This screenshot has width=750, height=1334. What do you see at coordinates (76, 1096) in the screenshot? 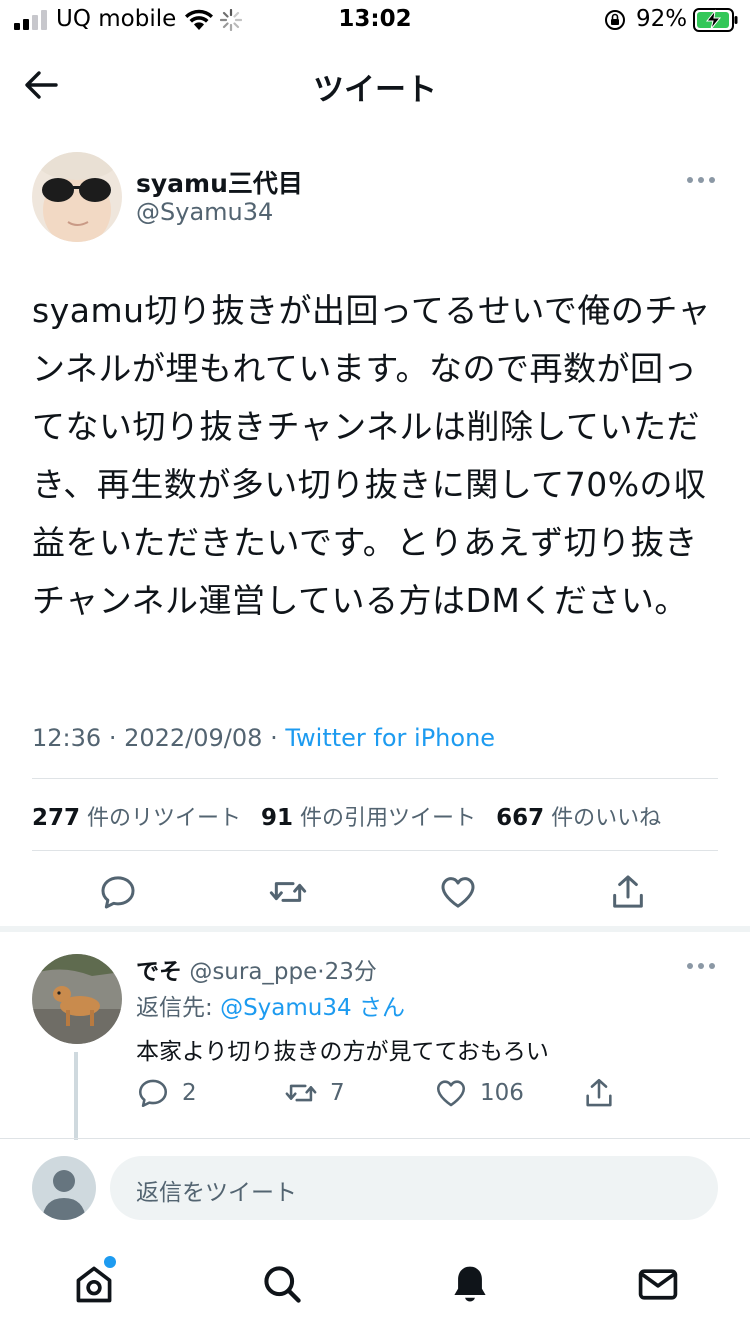
I see `thread-line` at bounding box center [76, 1096].